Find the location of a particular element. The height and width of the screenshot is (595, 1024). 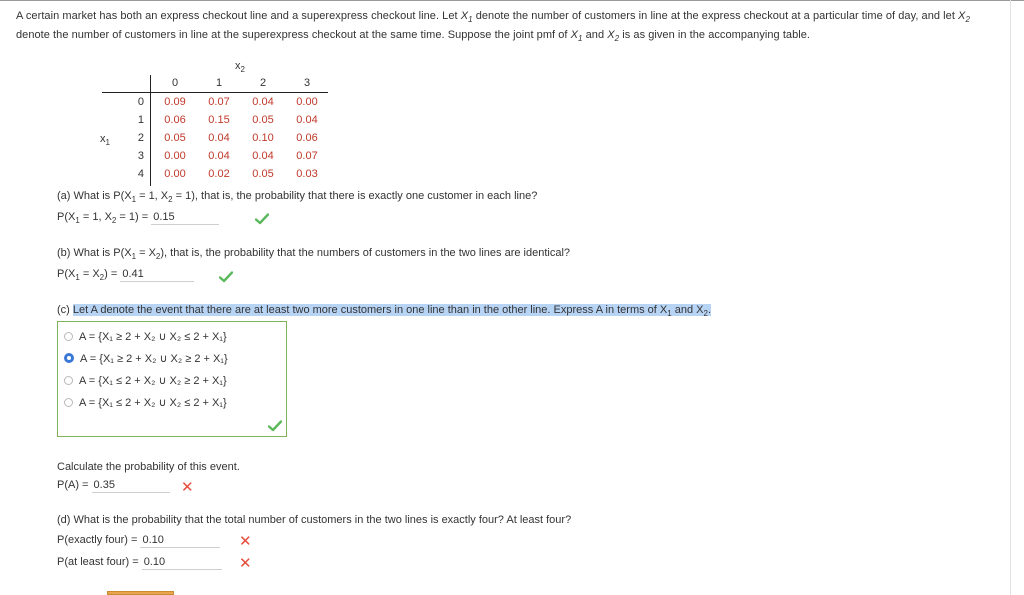

answer-exact-field: 0.10 is located at coordinates (180, 541).